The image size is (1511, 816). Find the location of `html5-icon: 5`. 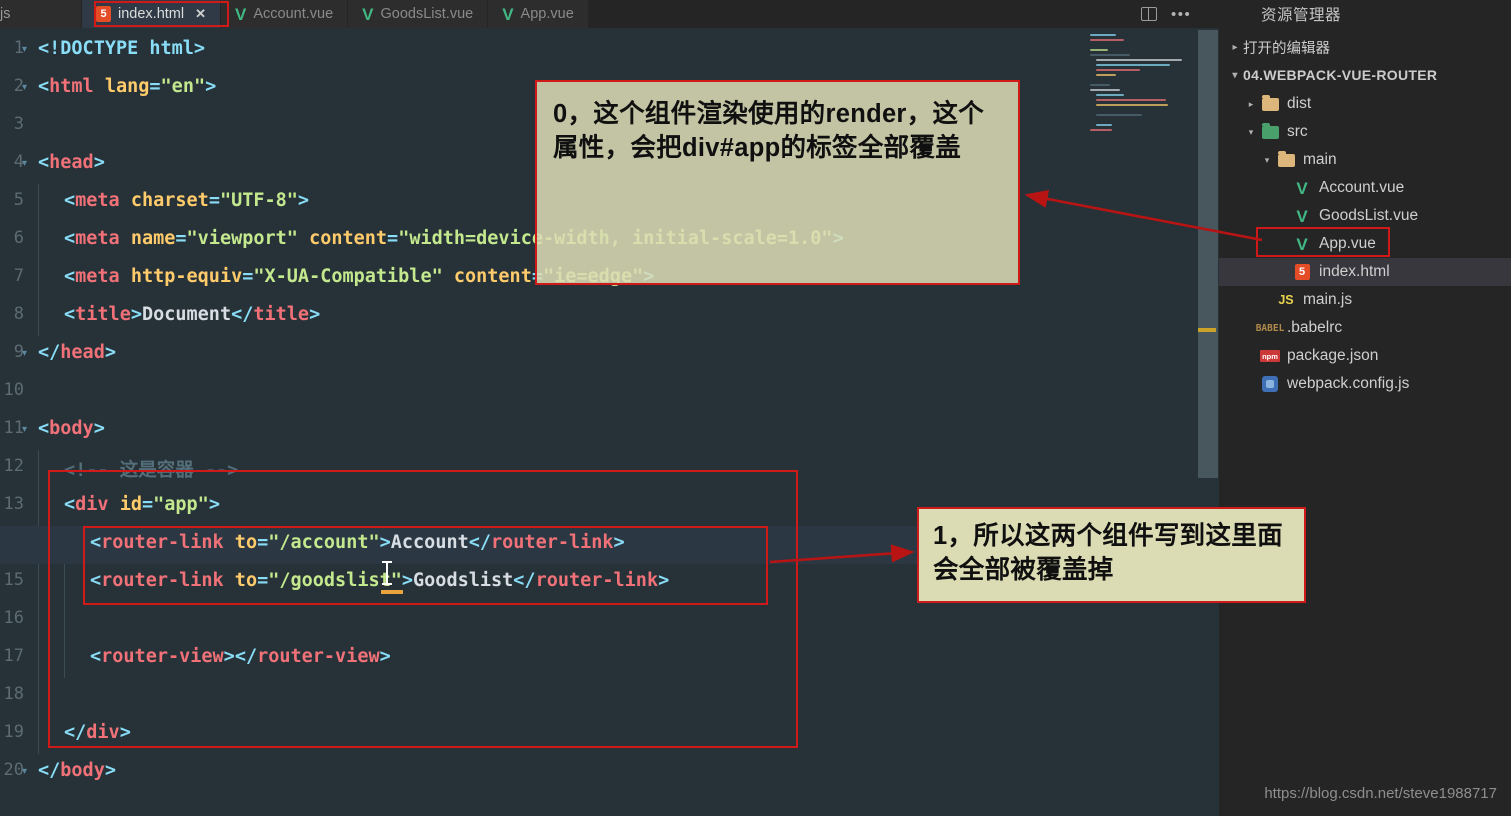

html5-icon: 5 is located at coordinates (103, 14).